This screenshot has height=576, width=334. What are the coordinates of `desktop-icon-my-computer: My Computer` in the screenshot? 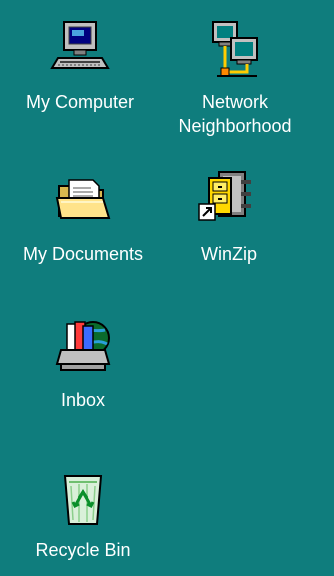 It's located at (80, 66).